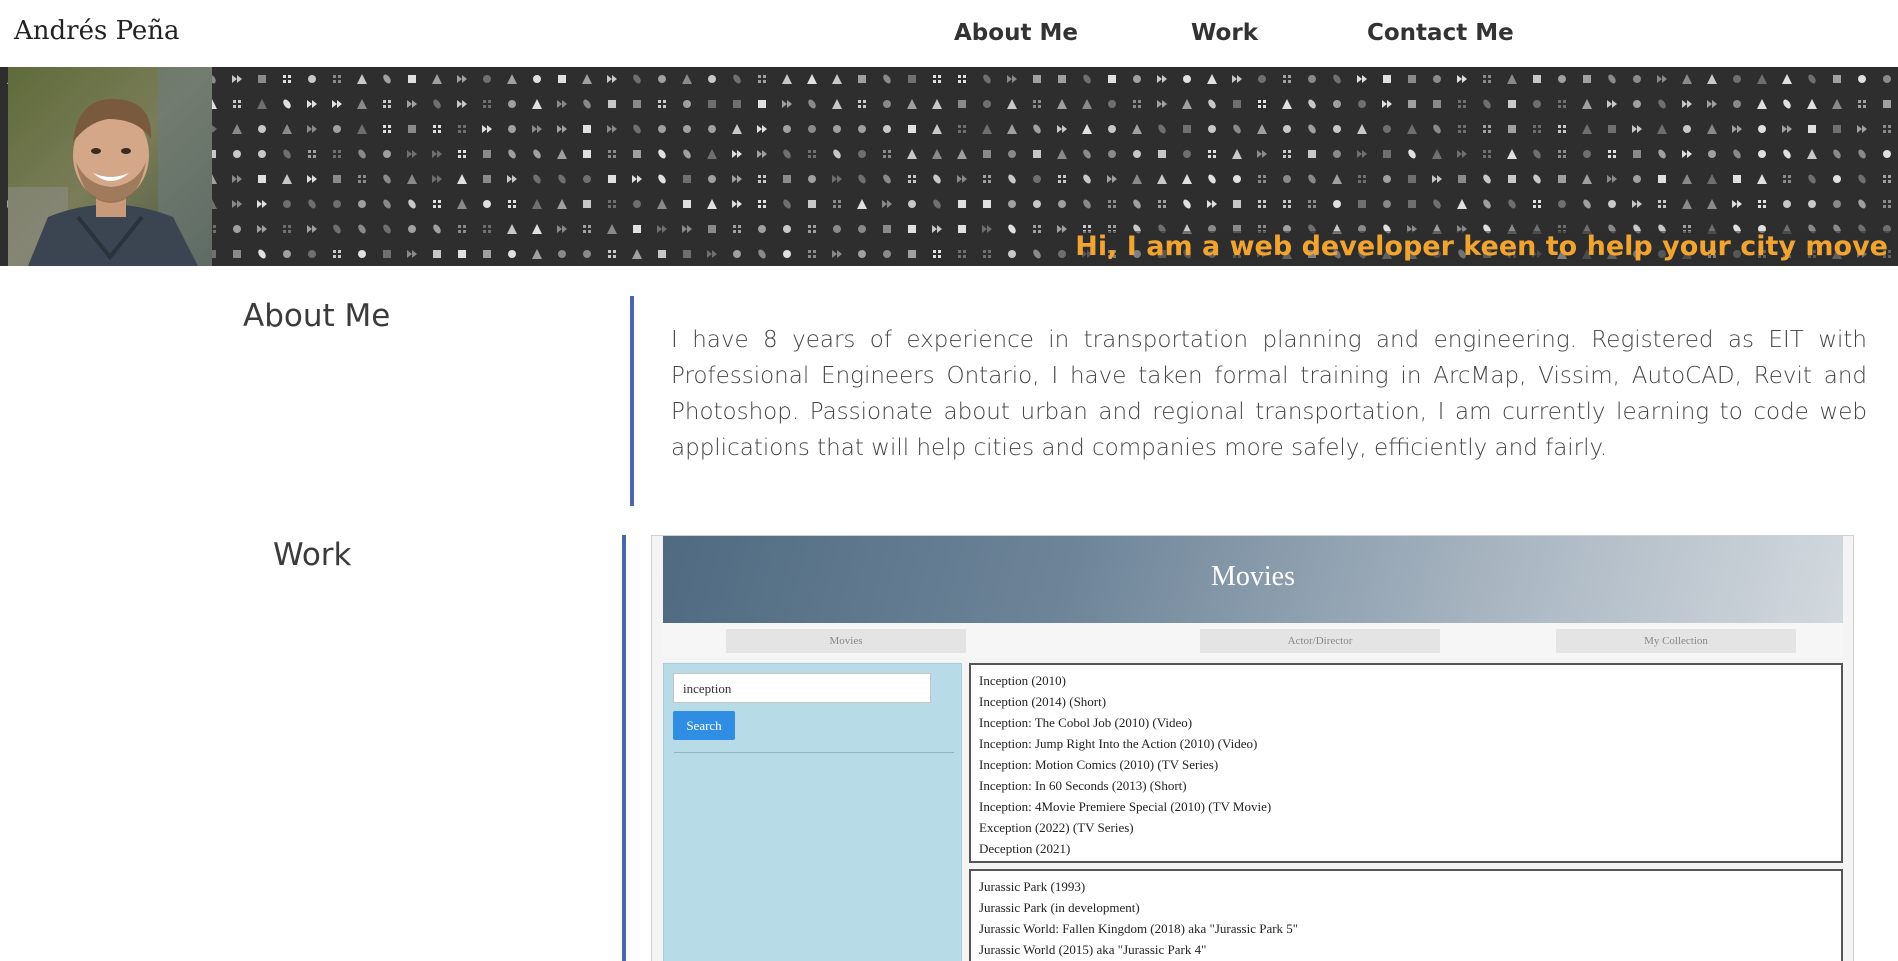 The width and height of the screenshot is (1898, 961). What do you see at coordinates (1440, 33) in the screenshot?
I see `nav-link-contact-me: Contact Me` at bounding box center [1440, 33].